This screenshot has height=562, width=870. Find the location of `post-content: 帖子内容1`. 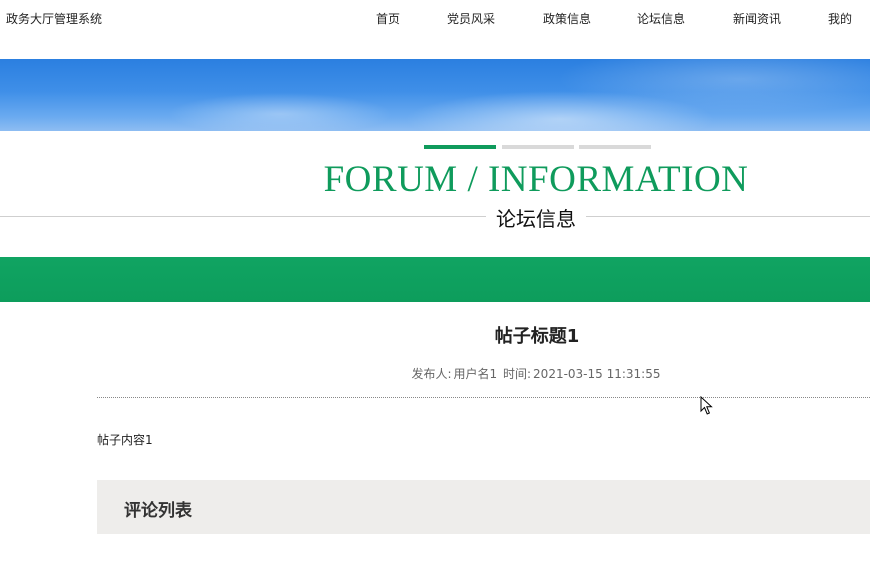

post-content: 帖子内容1 is located at coordinates (125, 440).